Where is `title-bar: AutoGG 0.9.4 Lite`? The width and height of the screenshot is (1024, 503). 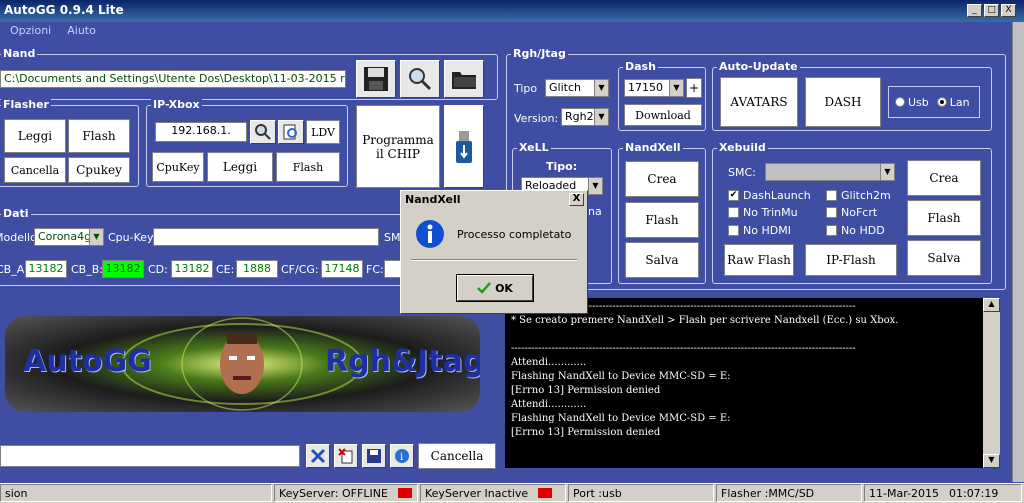
title-bar: AutoGG 0.9.4 Lite is located at coordinates (512, 11).